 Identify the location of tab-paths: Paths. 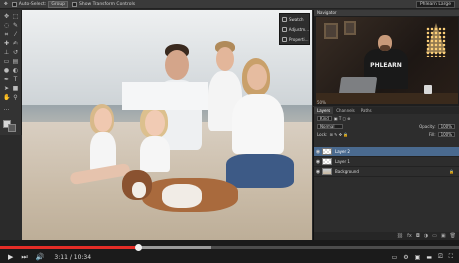
(366, 110).